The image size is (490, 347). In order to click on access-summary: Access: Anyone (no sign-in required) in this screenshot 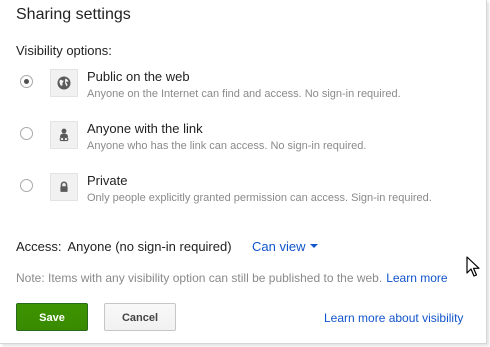, I will do `click(124, 246)`.